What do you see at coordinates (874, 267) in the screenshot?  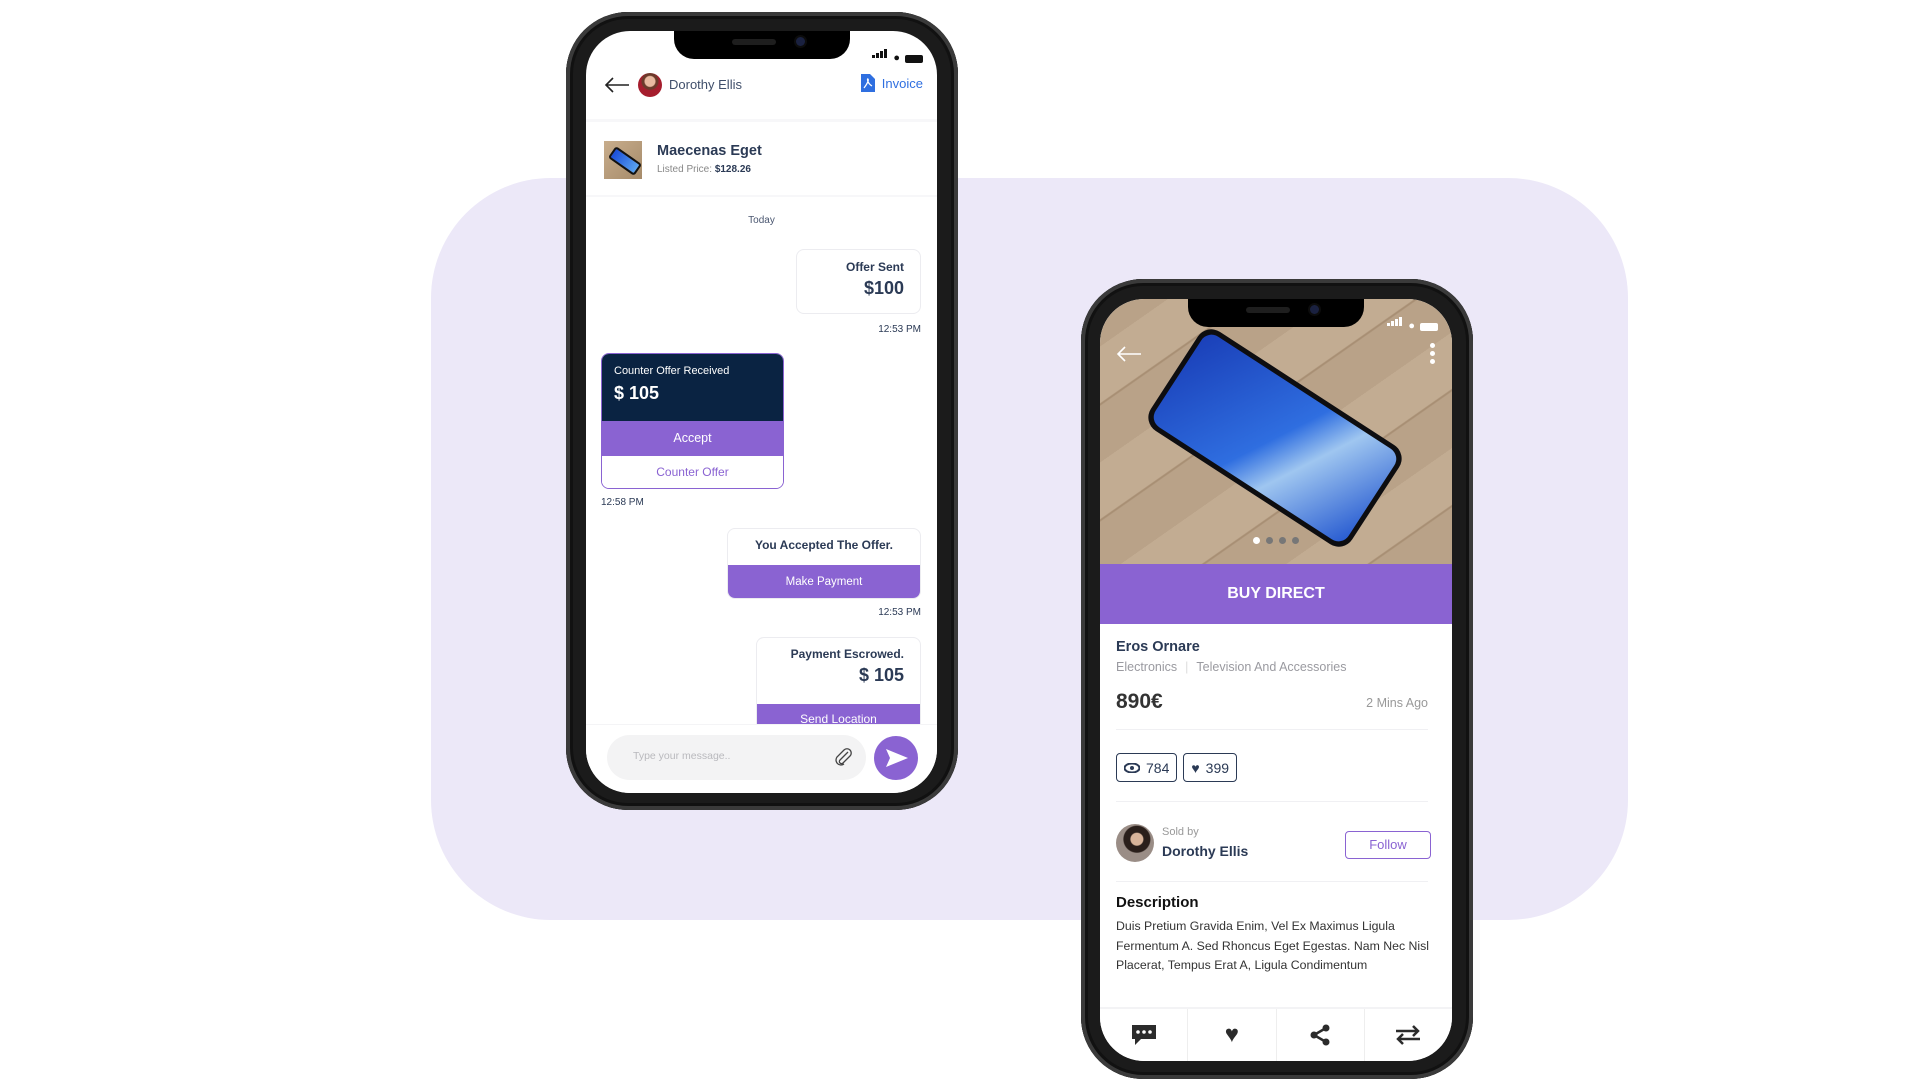 I see `message-title: Offer Sent` at bounding box center [874, 267].